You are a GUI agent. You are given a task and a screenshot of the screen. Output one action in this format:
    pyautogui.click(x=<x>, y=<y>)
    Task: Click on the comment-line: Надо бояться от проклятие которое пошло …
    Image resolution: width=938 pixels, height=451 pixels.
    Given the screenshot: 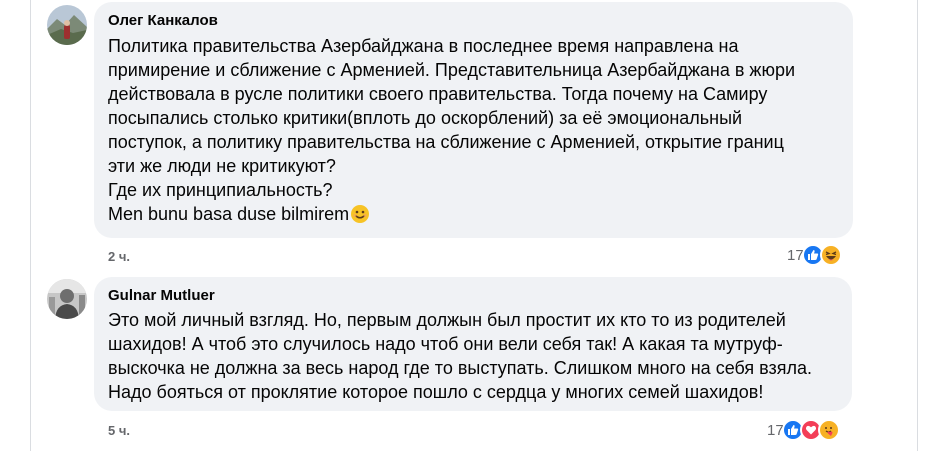 What is the action you would take?
    pyautogui.click(x=436, y=392)
    